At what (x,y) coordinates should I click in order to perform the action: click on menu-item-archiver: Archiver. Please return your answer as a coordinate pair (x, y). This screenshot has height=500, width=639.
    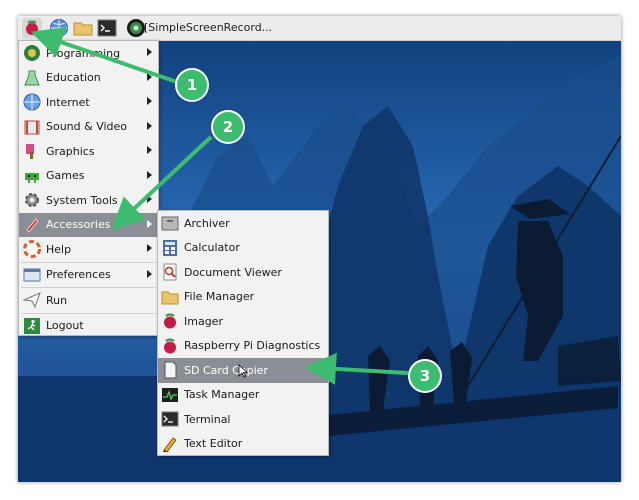
    Looking at the image, I should click on (243, 223).